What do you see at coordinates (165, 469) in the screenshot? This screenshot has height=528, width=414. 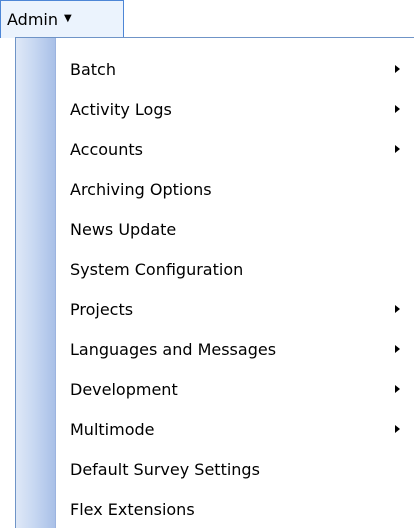 I see `menu-item-label: Default Survey Settings` at bounding box center [165, 469].